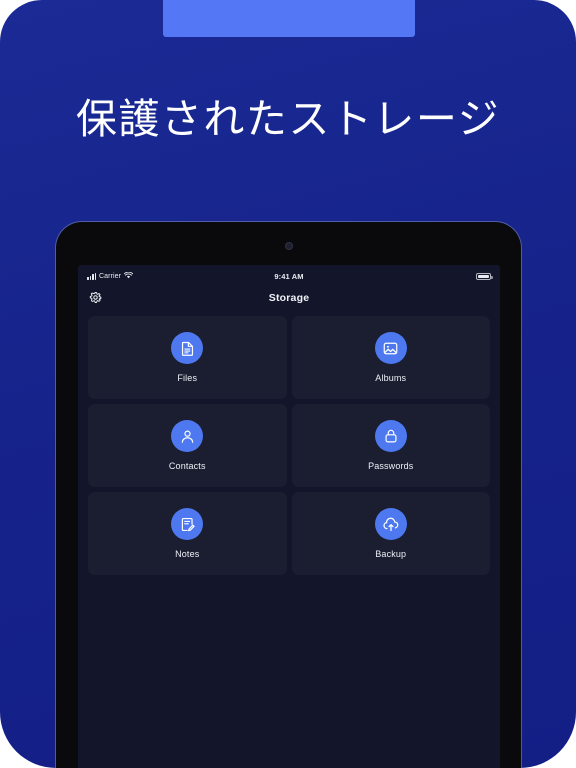 This screenshot has width=576, height=768. Describe the element at coordinates (288, 119) in the screenshot. I see `page-title: 保護されたストレージ` at that location.